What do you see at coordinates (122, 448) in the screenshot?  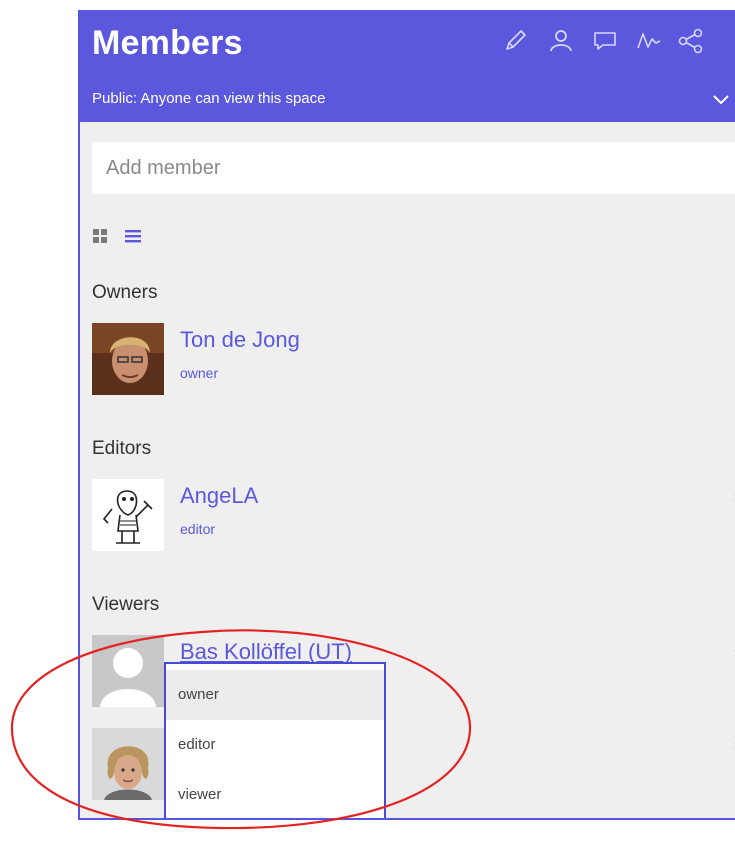 I see `editors-heading: Editors` at bounding box center [122, 448].